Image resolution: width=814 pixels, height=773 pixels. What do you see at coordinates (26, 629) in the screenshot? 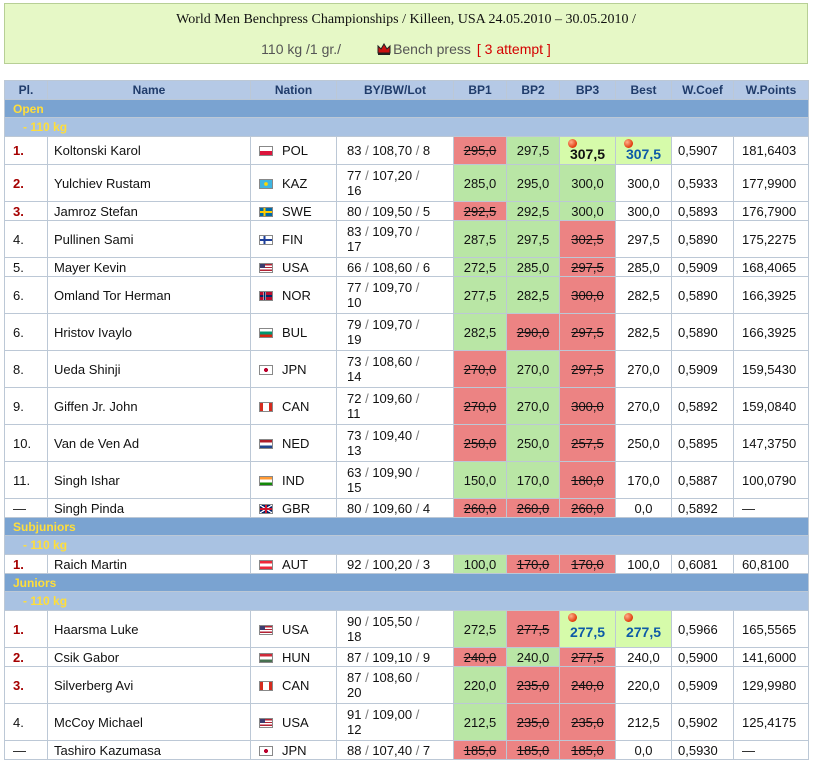
I see `place-cell: 1.` at bounding box center [26, 629].